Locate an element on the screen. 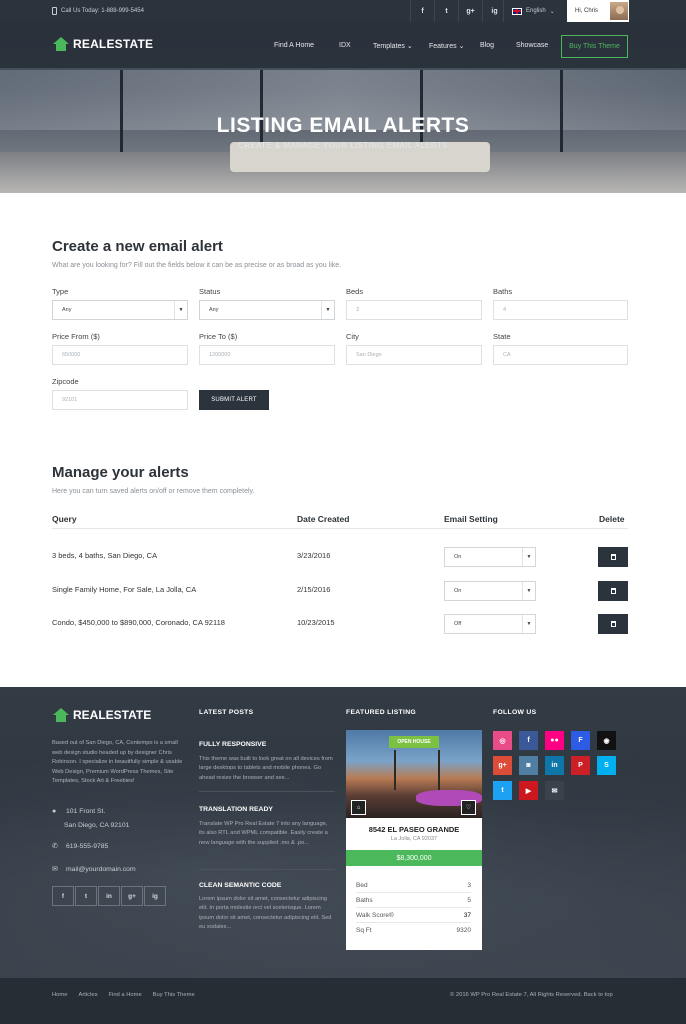 This screenshot has width=686, height=1024. nav-item-features: Features ⌄ is located at coordinates (446, 46).